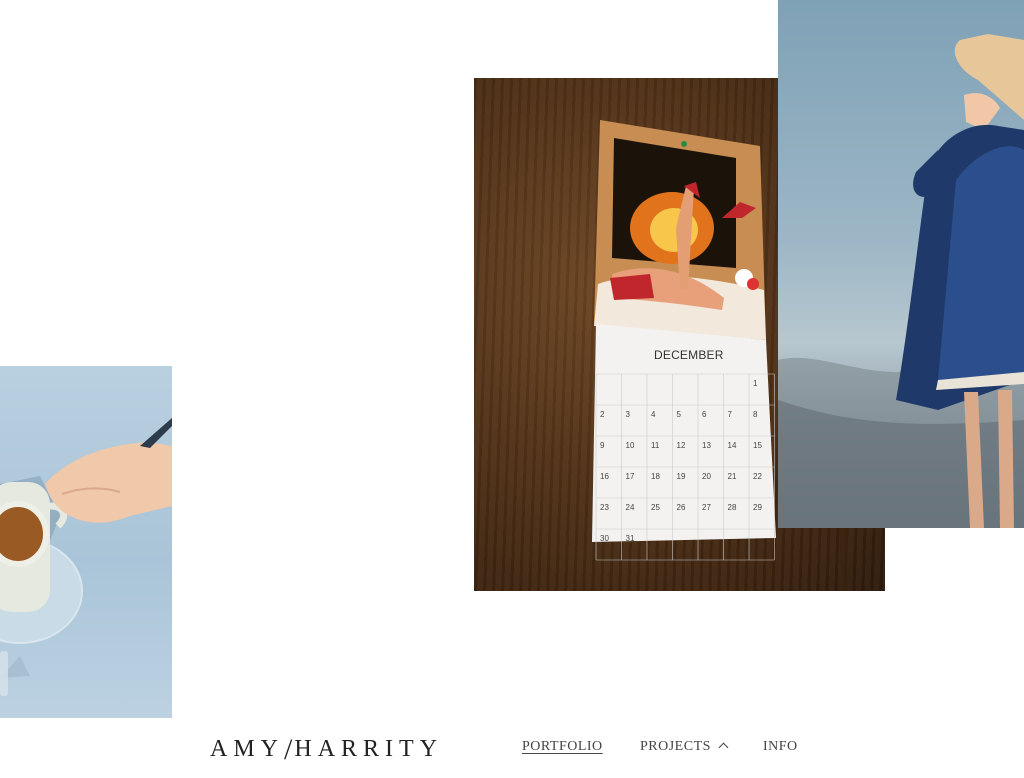 Image resolution: width=1024 pixels, height=778 pixels. Describe the element at coordinates (604, 538) in the screenshot. I see `calendar-day: 30` at that location.